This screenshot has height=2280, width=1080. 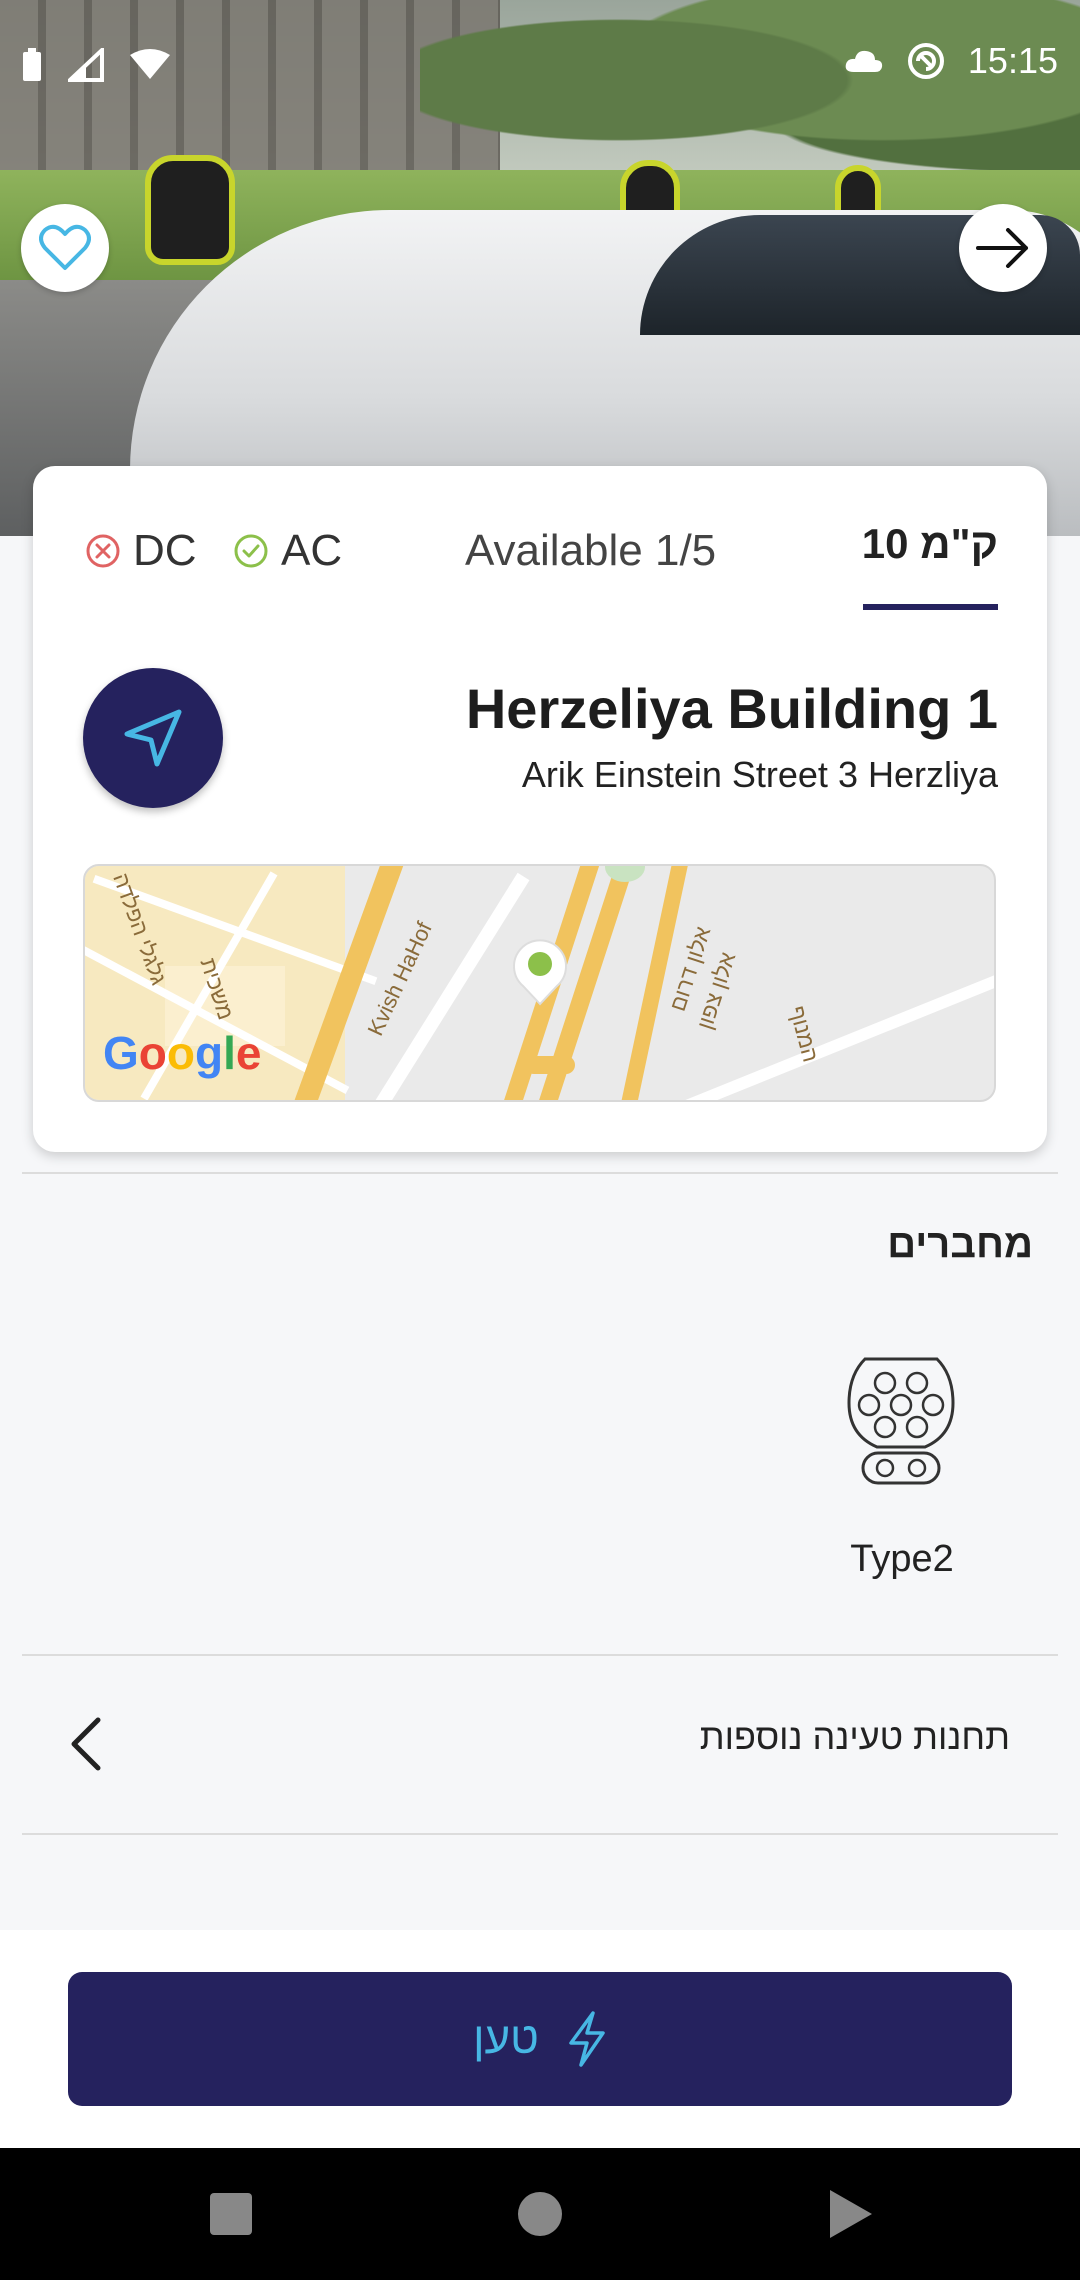 What do you see at coordinates (251, 551) in the screenshot?
I see `check-circle-icon` at bounding box center [251, 551].